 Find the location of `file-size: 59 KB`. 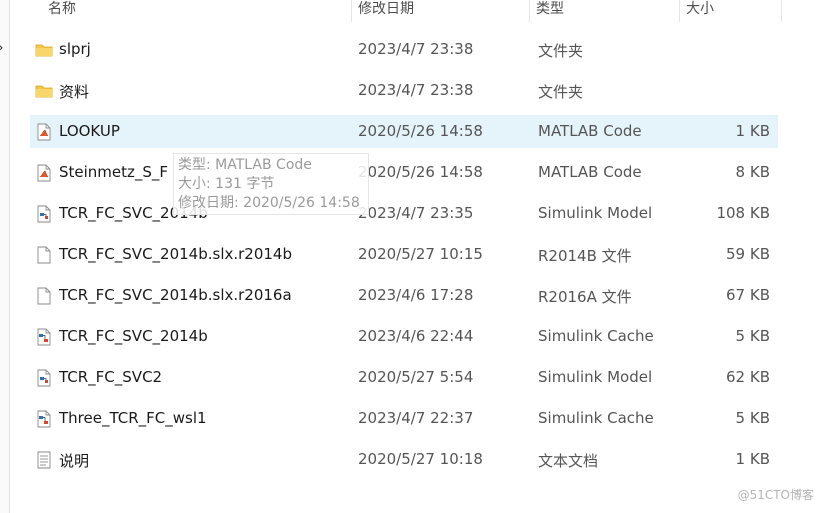

file-size: 59 KB is located at coordinates (748, 254).